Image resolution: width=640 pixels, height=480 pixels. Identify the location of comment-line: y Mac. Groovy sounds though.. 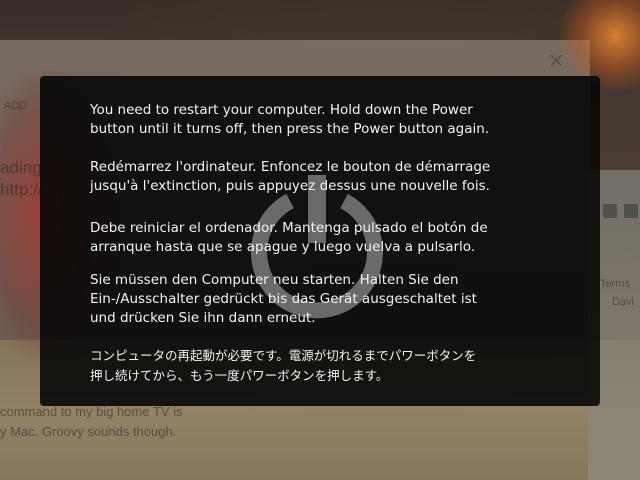
(88, 431).